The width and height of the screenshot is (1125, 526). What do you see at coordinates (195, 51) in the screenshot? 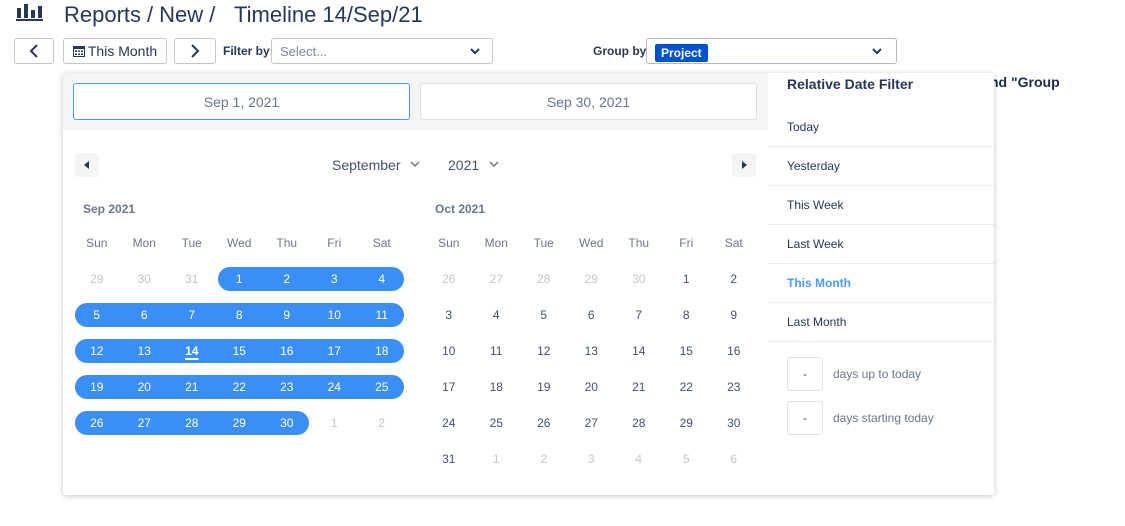
I see `next-period-button` at bounding box center [195, 51].